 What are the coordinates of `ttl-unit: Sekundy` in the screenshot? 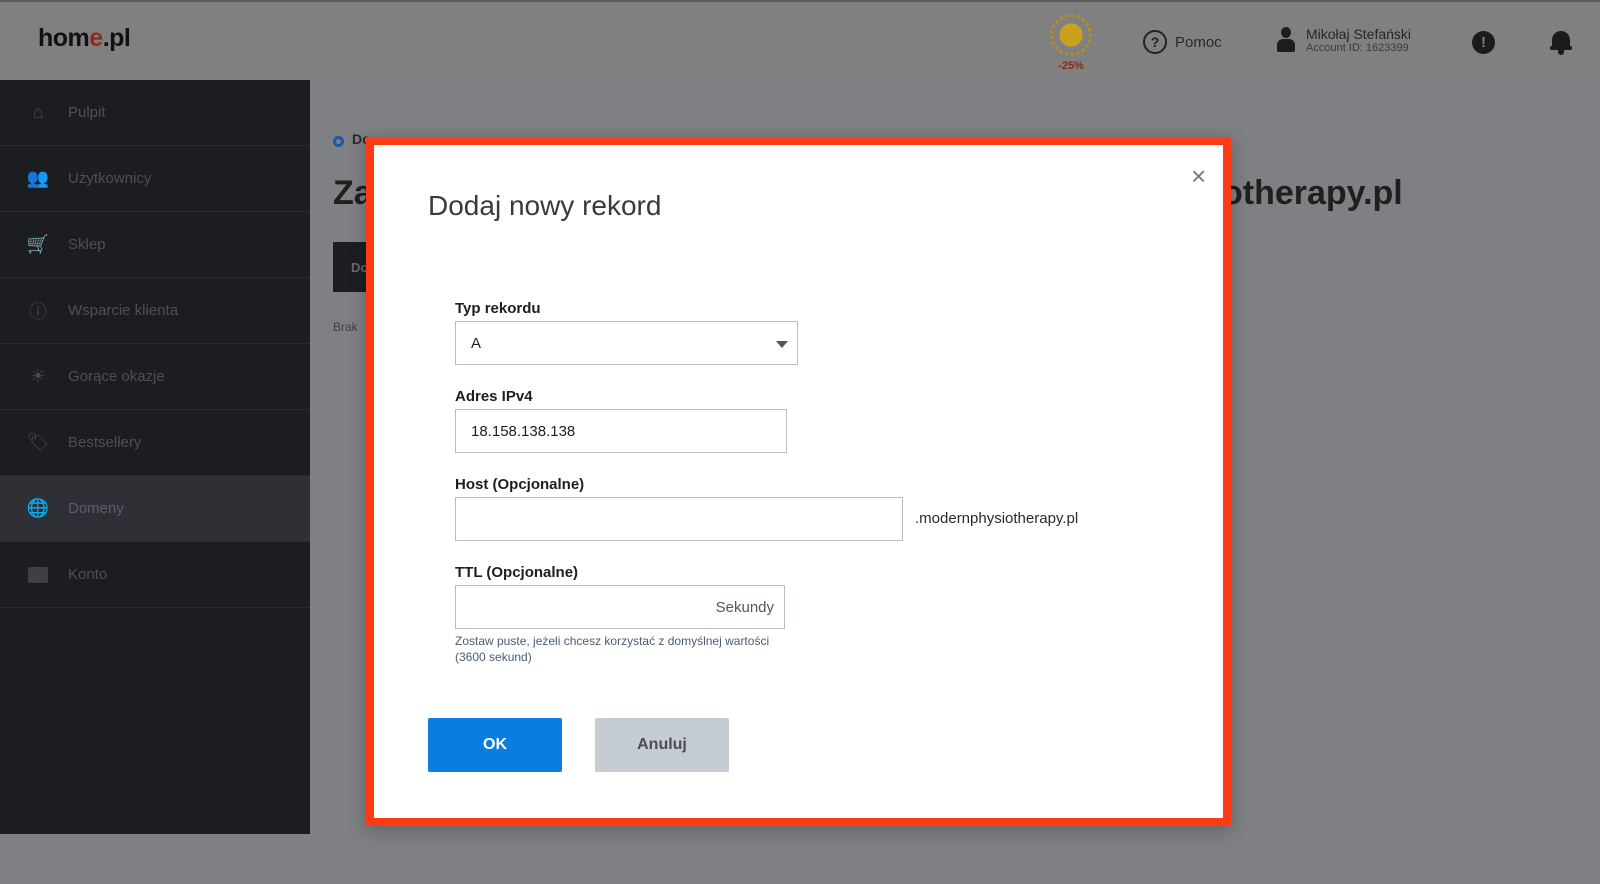 It's located at (744, 607).